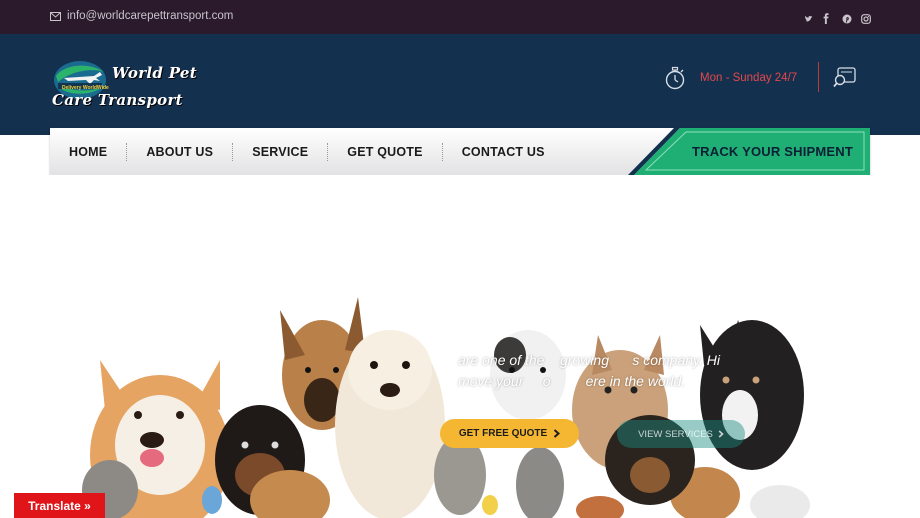  What do you see at coordinates (827, 17) in the screenshot?
I see `facebook-icon` at bounding box center [827, 17].